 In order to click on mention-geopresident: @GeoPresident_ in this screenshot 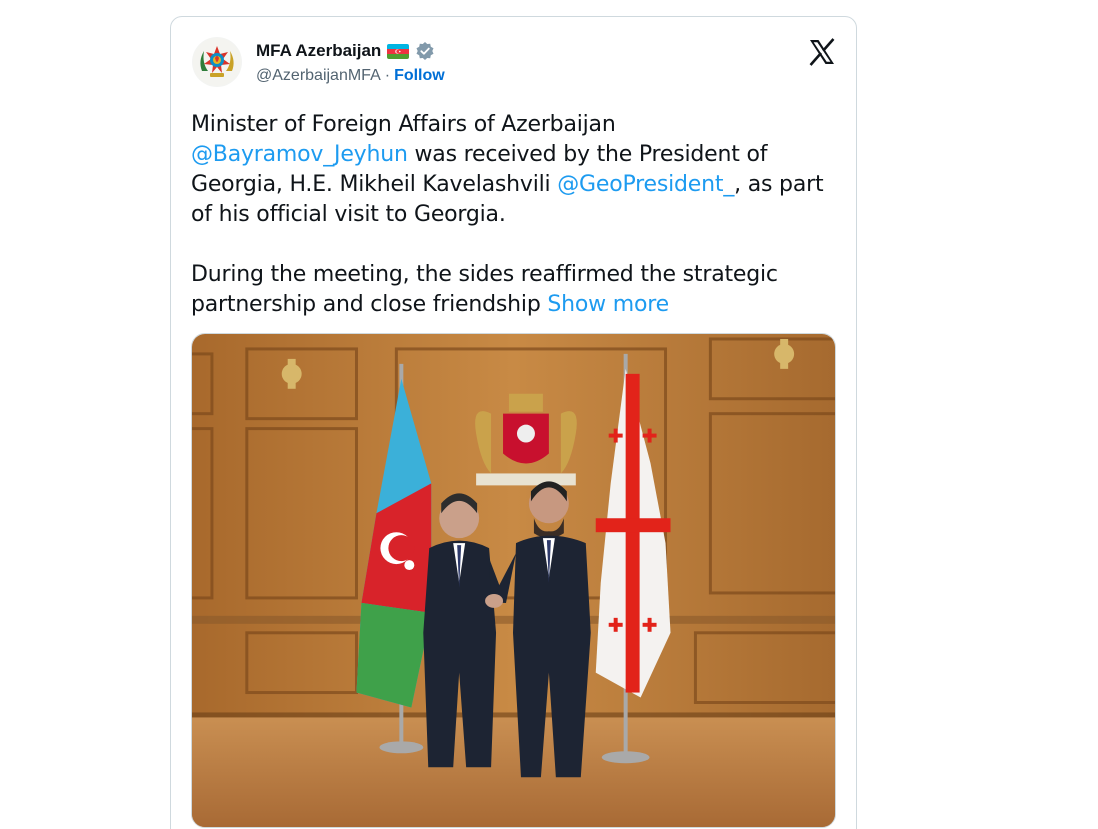, I will do `click(645, 184)`.